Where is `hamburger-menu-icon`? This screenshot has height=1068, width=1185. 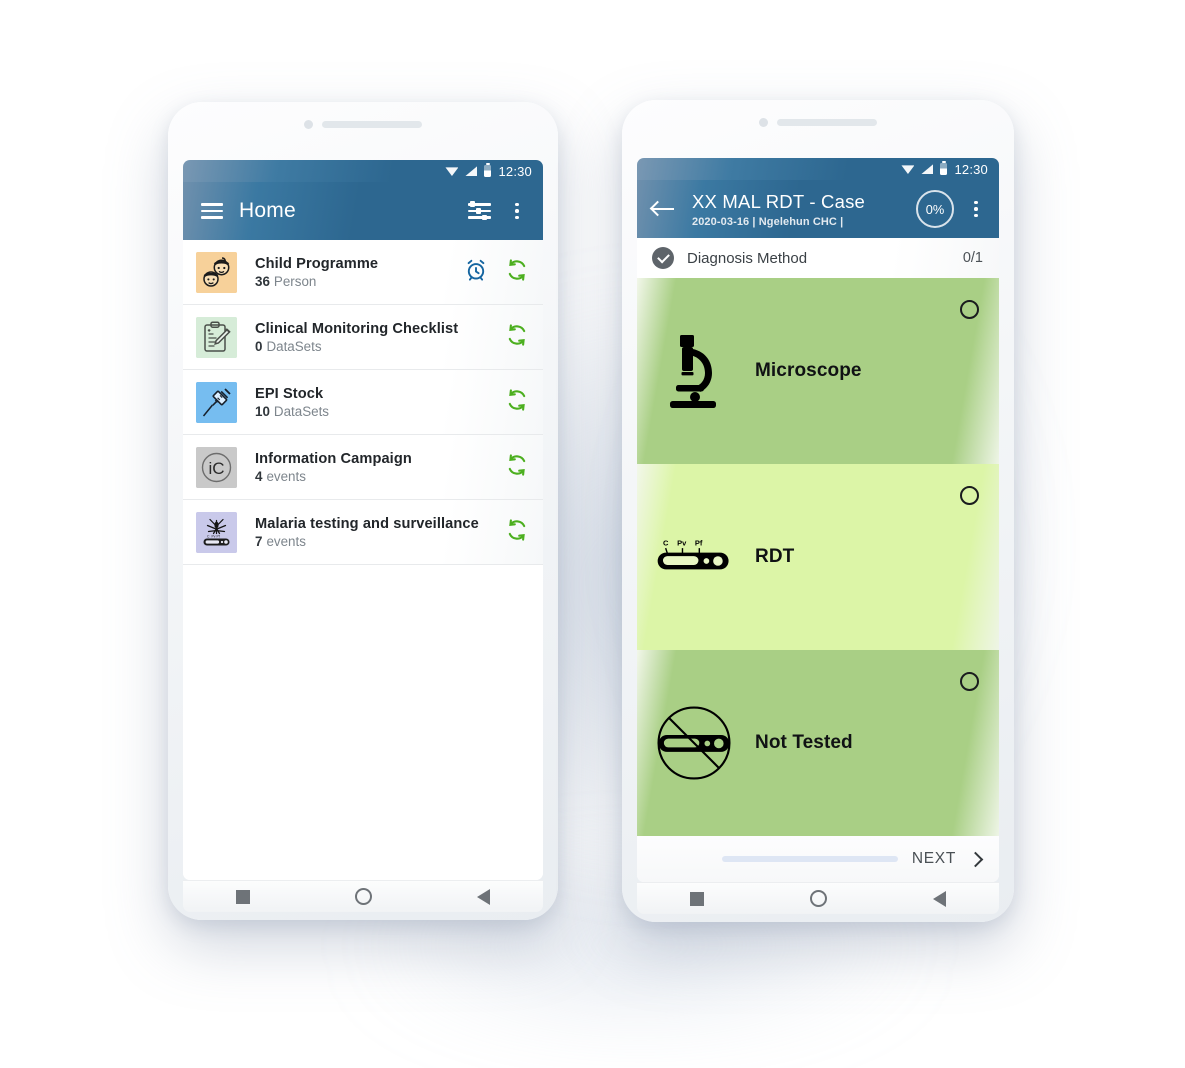
hamburger-menu-icon is located at coordinates (212, 211).